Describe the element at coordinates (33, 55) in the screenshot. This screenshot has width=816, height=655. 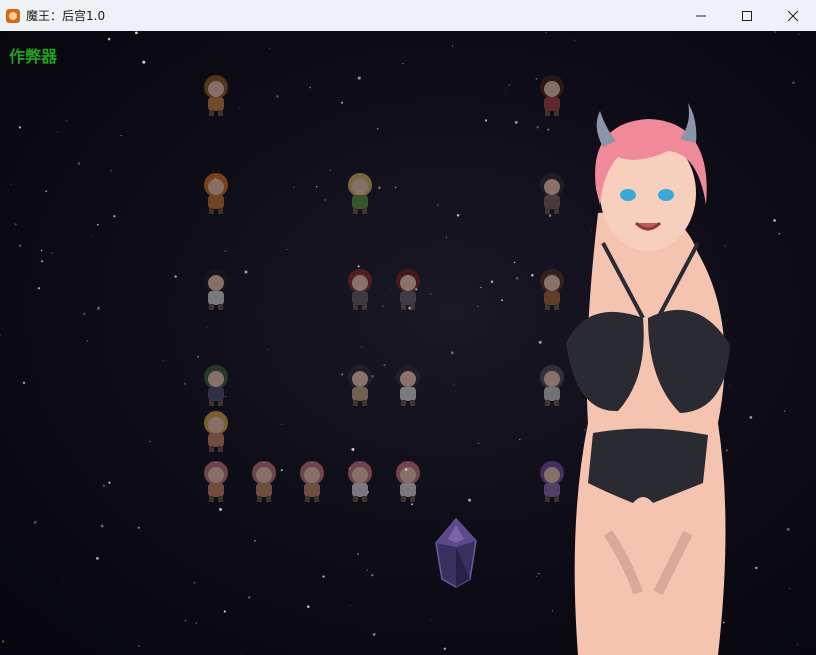
I see `cheat-menu-button: 作弊器` at that location.